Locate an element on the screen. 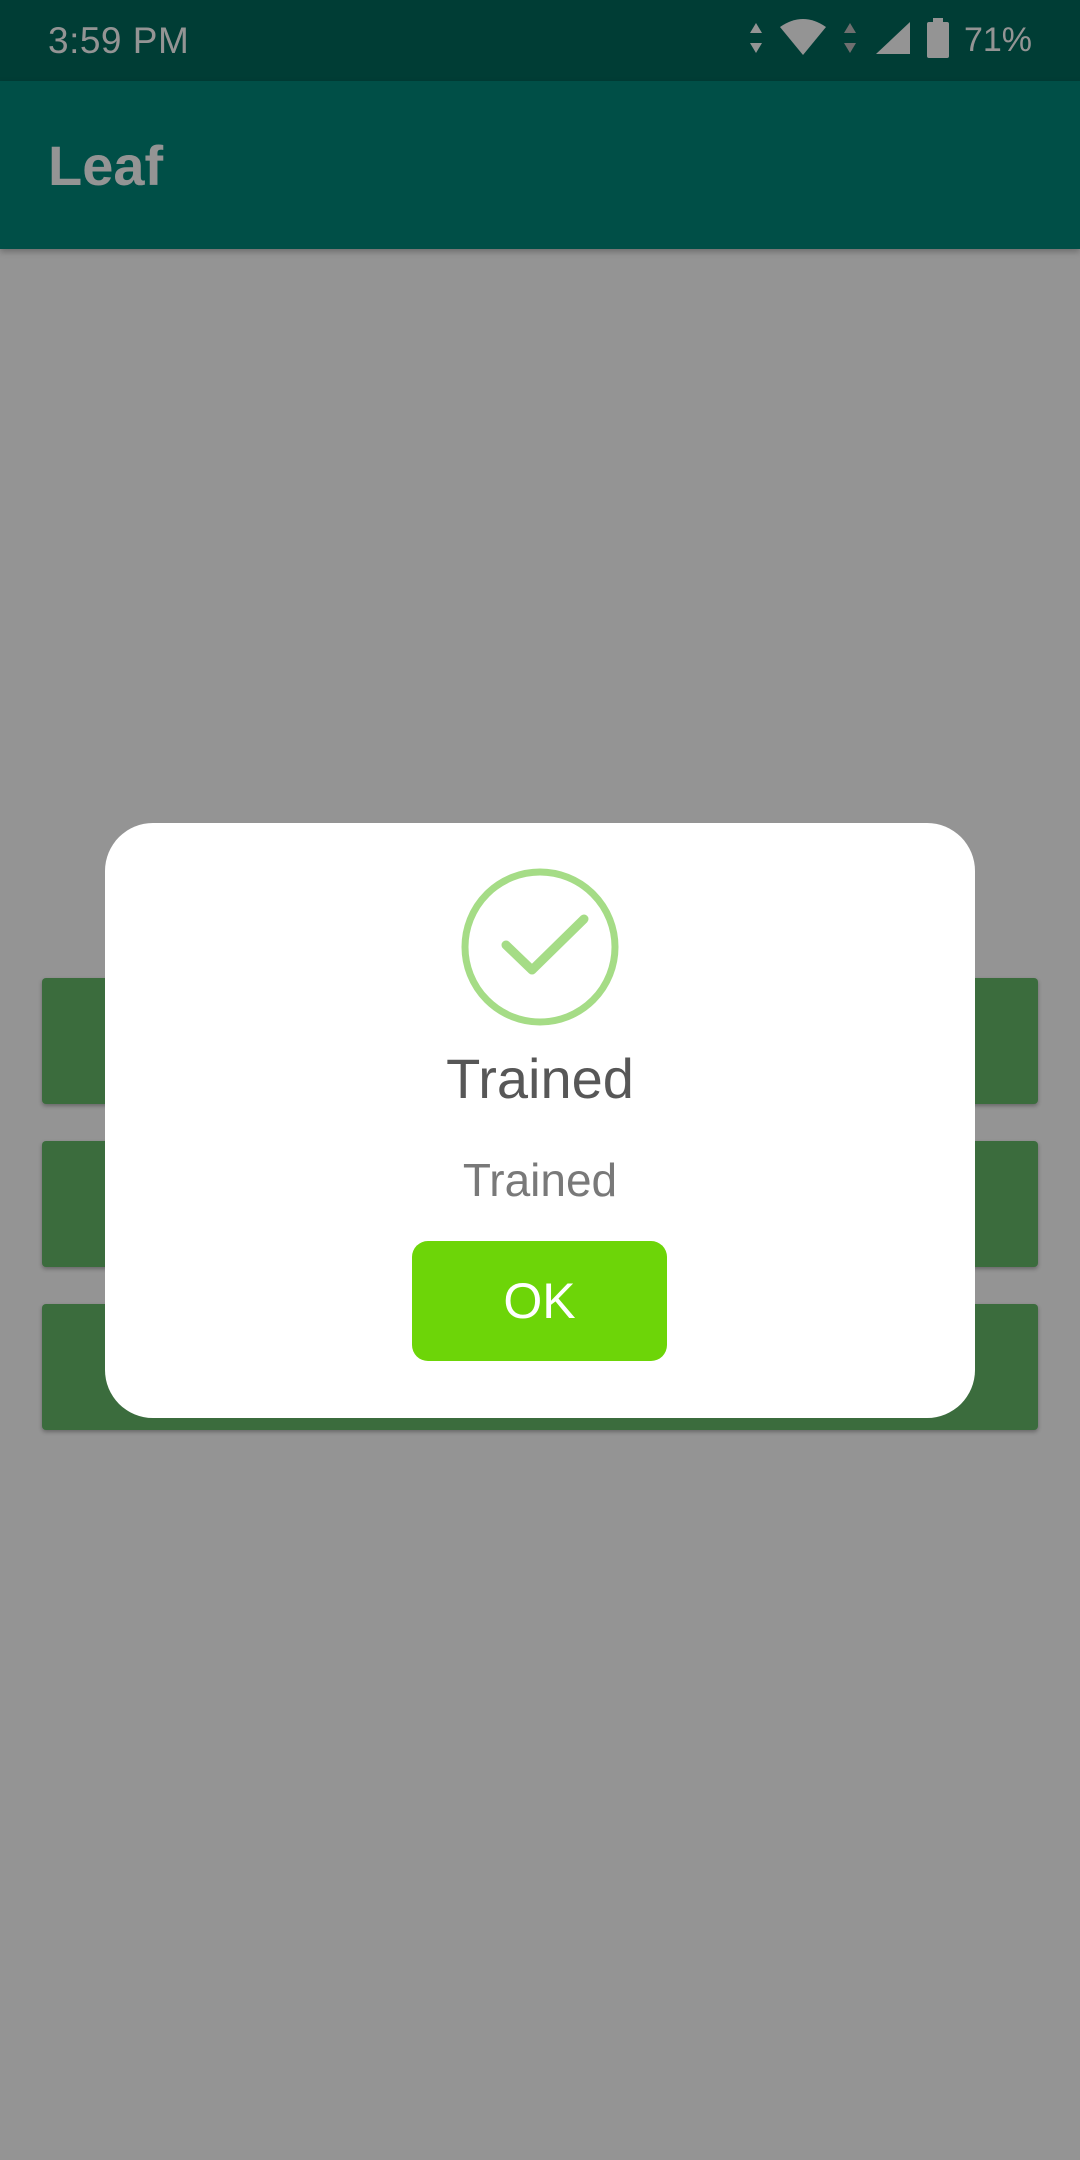 This screenshot has width=1080, height=2160. dialog-title: Trained is located at coordinates (540, 1078).